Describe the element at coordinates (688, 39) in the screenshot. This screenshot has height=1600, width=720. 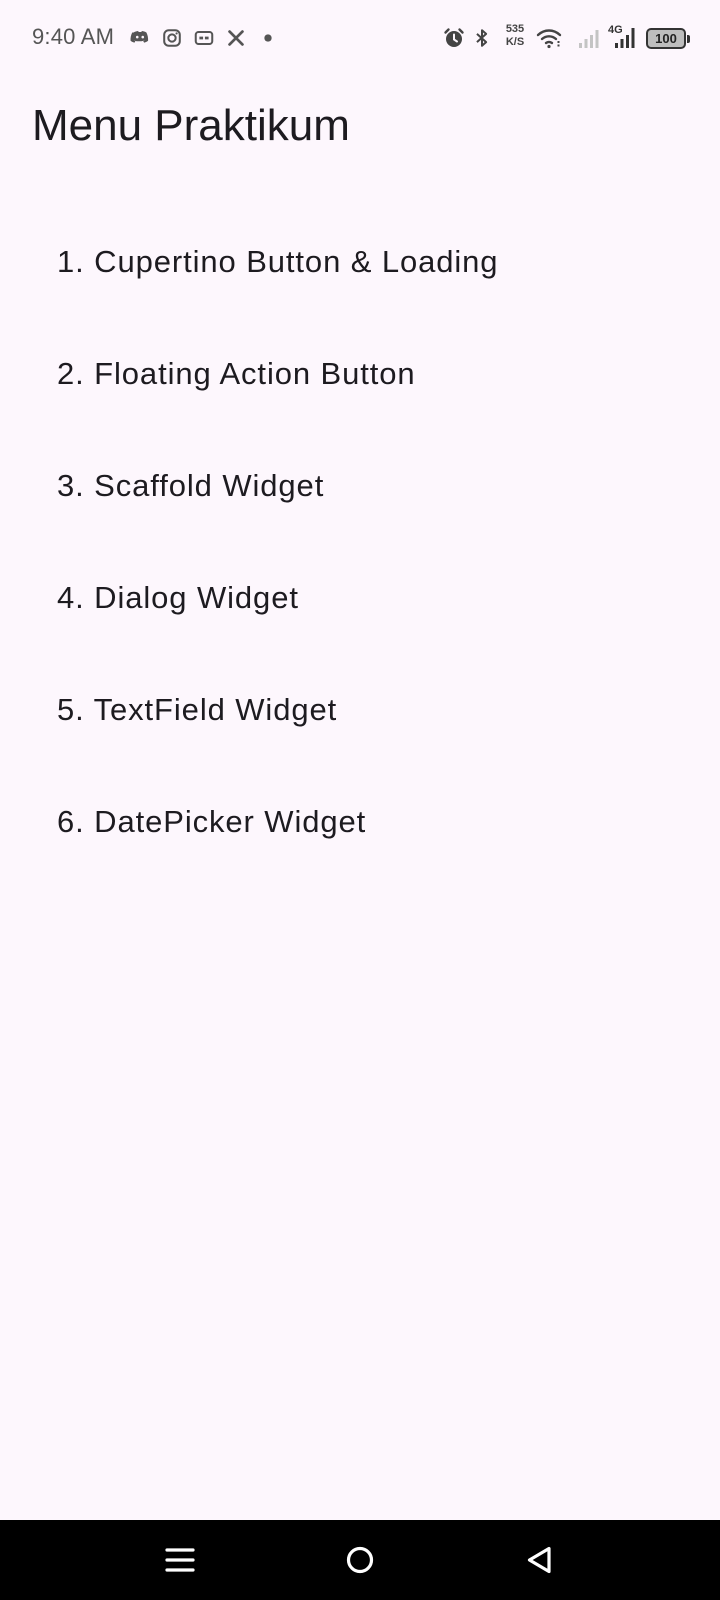
I see `battery-tip` at that location.